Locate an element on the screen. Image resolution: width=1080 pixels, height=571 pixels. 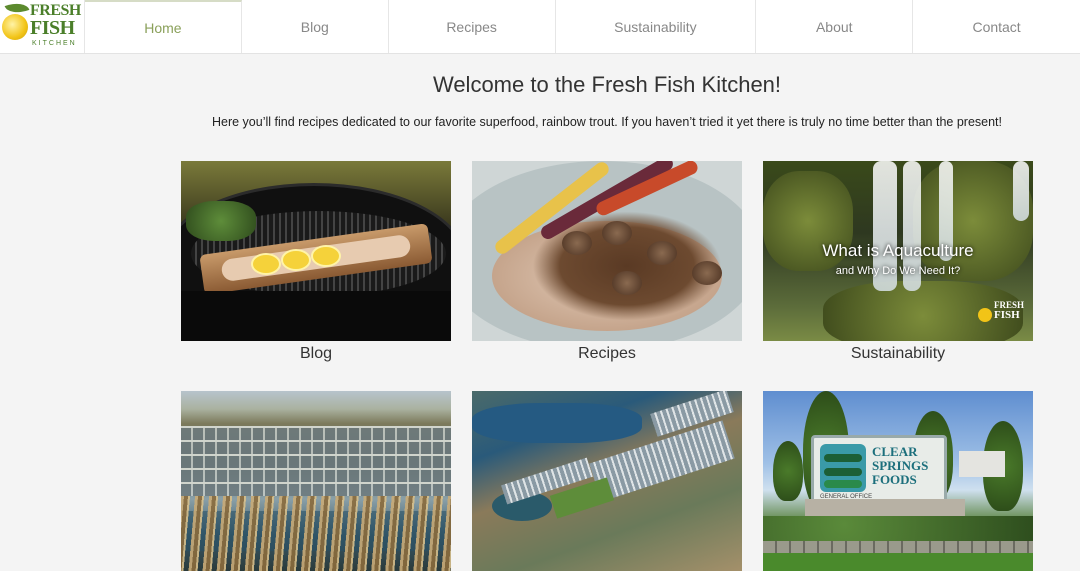
aquaculture-title: What is Aquaculture is located at coordinates (898, 250).